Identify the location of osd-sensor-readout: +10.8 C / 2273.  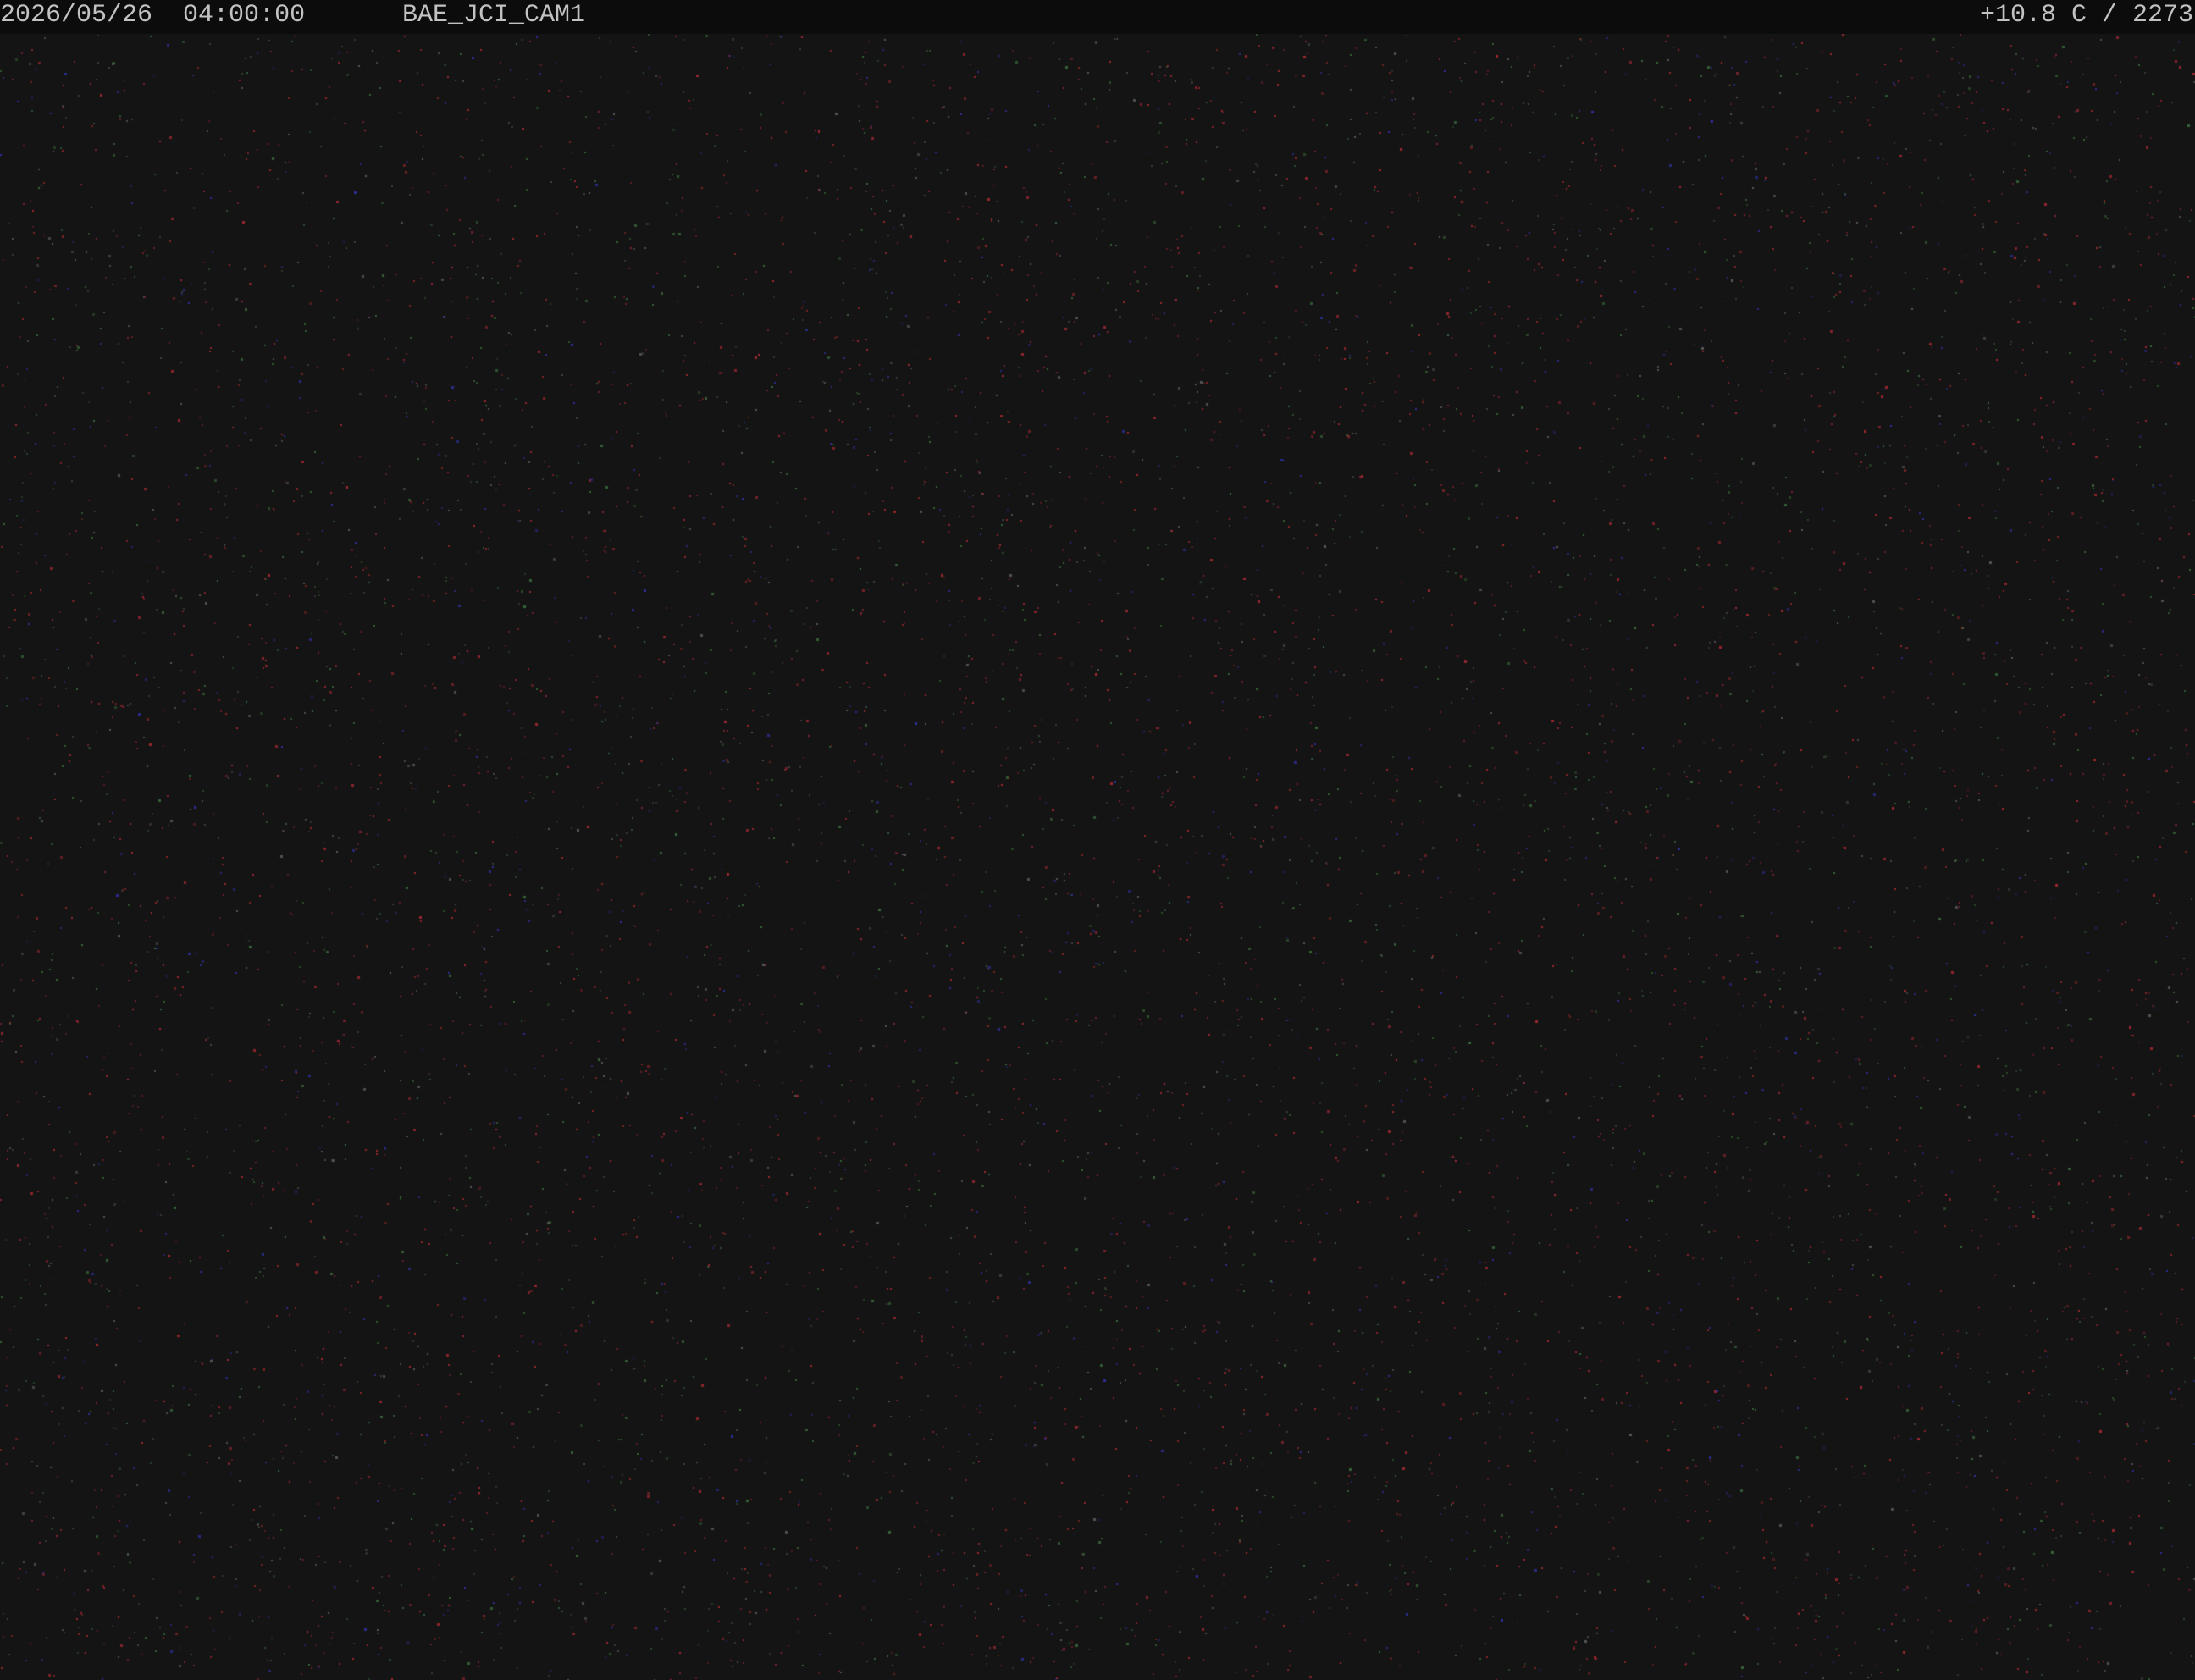
(2086, 15).